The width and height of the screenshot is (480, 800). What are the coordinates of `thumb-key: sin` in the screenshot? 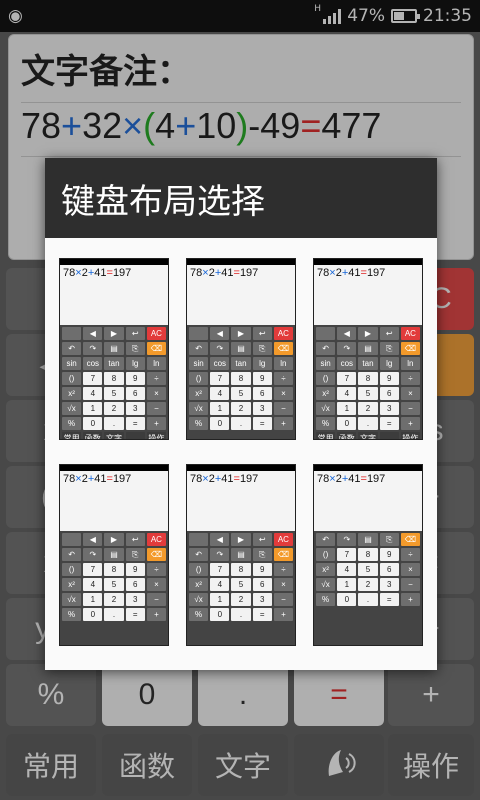 It's located at (199, 363).